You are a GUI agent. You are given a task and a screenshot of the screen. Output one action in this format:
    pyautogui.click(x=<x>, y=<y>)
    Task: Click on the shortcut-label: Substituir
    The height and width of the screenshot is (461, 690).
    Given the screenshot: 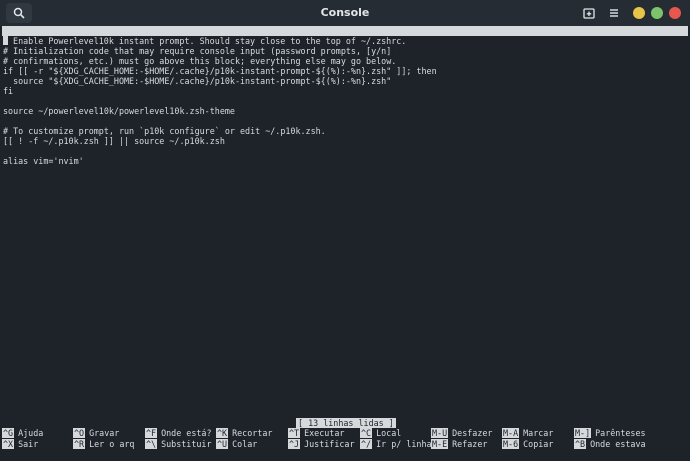 What is the action you would take?
    pyautogui.click(x=186, y=444)
    